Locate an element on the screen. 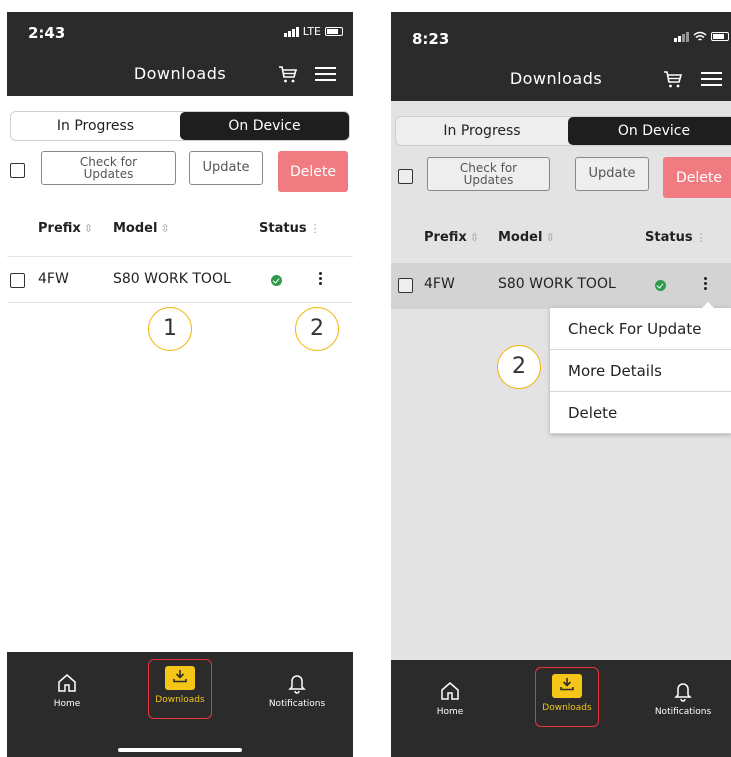 This screenshot has width=731, height=757. home-indicator is located at coordinates (180, 750).